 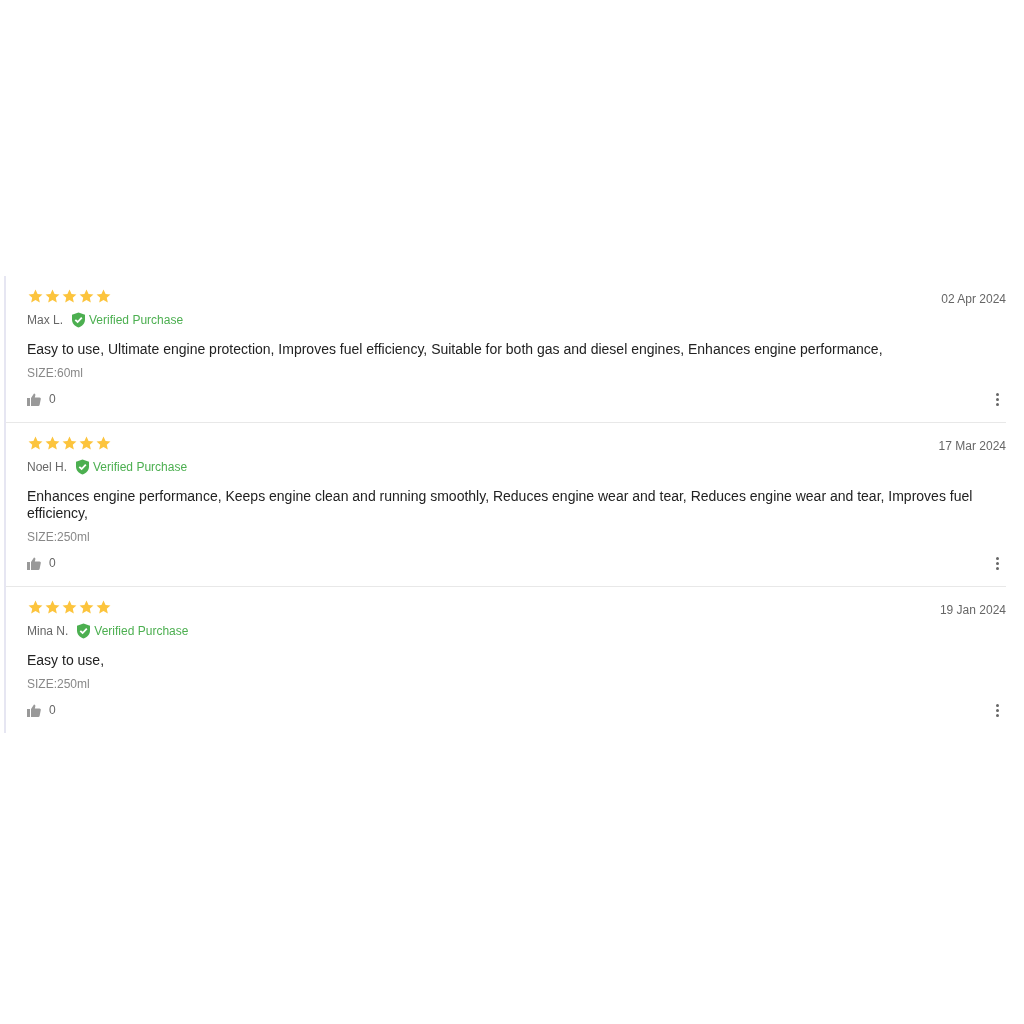 What do you see at coordinates (972, 610) in the screenshot?
I see `review-date: 19 Jan 2024` at bounding box center [972, 610].